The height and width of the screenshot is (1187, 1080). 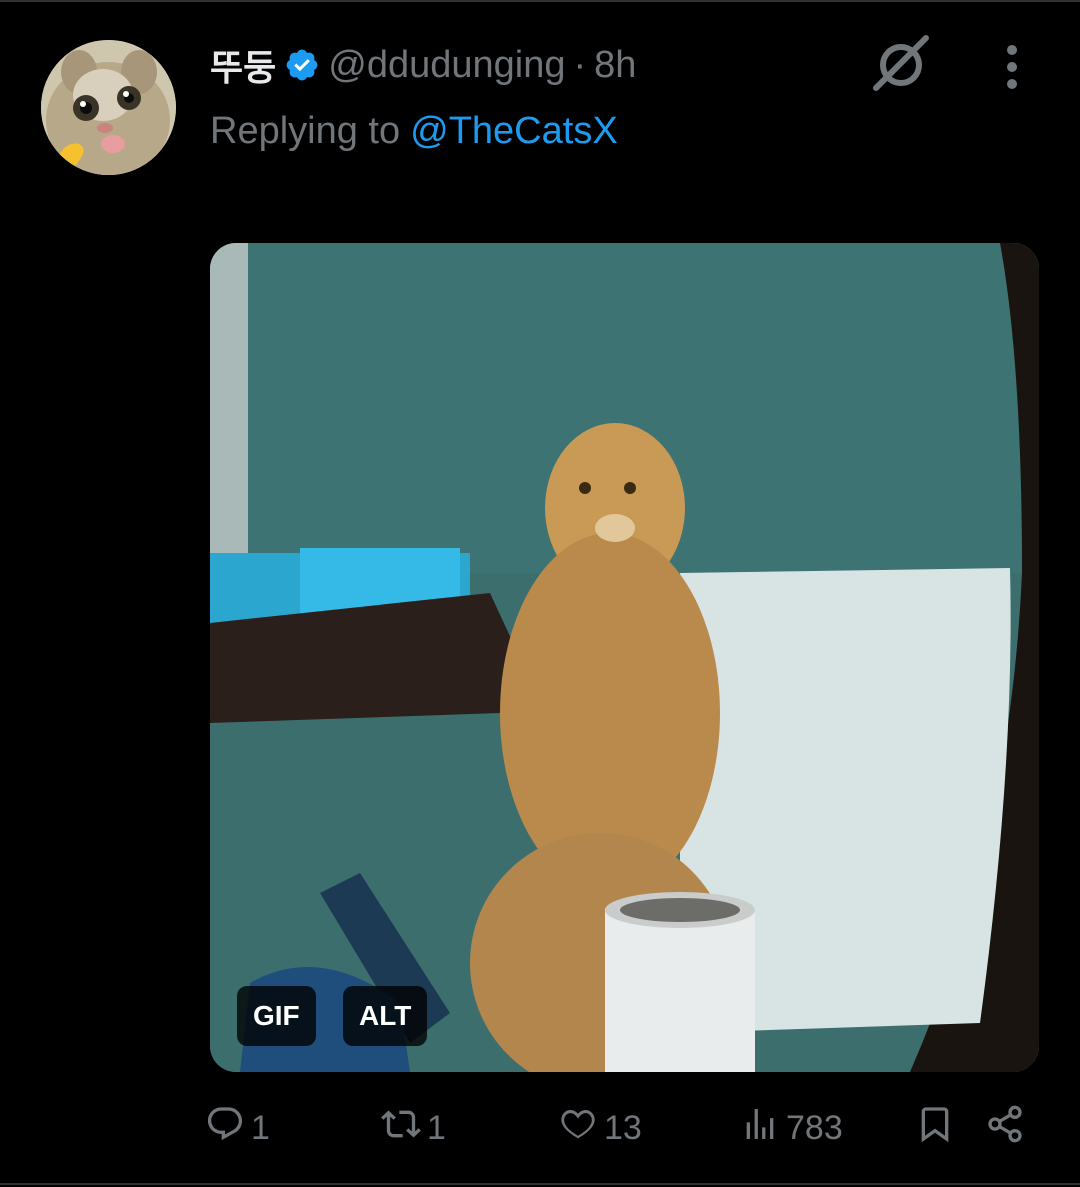 I want to click on replying-prefix: Replying to, so click(x=305, y=130).